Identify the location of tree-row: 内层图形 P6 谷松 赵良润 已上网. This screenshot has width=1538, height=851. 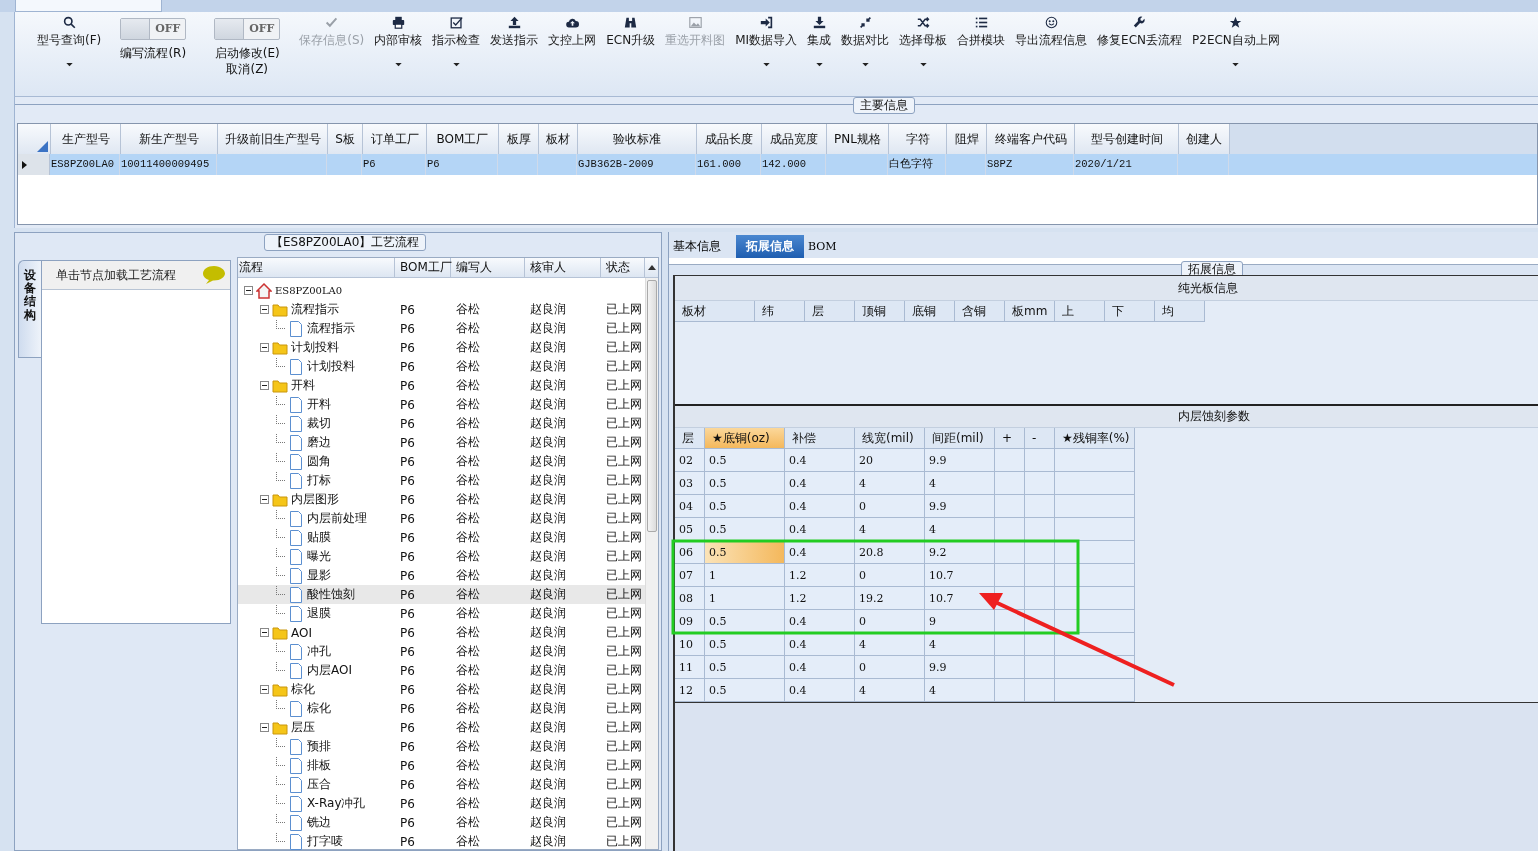
(441, 499).